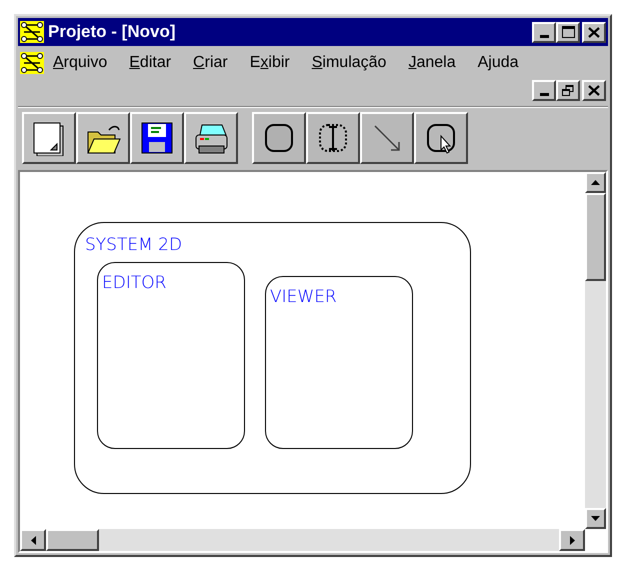 This screenshot has height=561, width=618. What do you see at coordinates (270, 63) in the screenshot?
I see `menu-item: Exibir` at bounding box center [270, 63].